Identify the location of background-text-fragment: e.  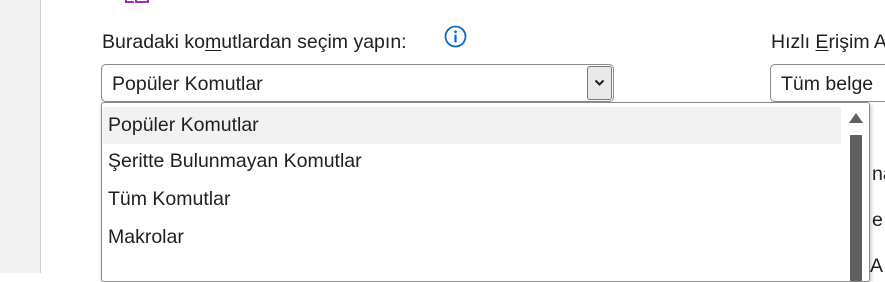
(877, 220).